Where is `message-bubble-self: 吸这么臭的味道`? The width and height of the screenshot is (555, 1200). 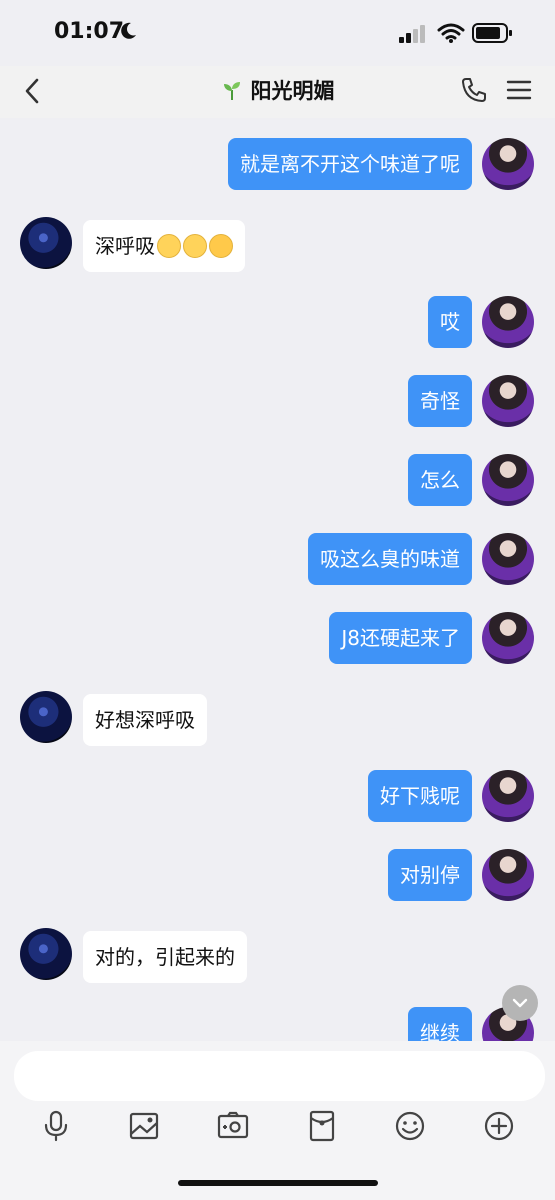 message-bubble-self: 吸这么臭的味道 is located at coordinates (390, 559).